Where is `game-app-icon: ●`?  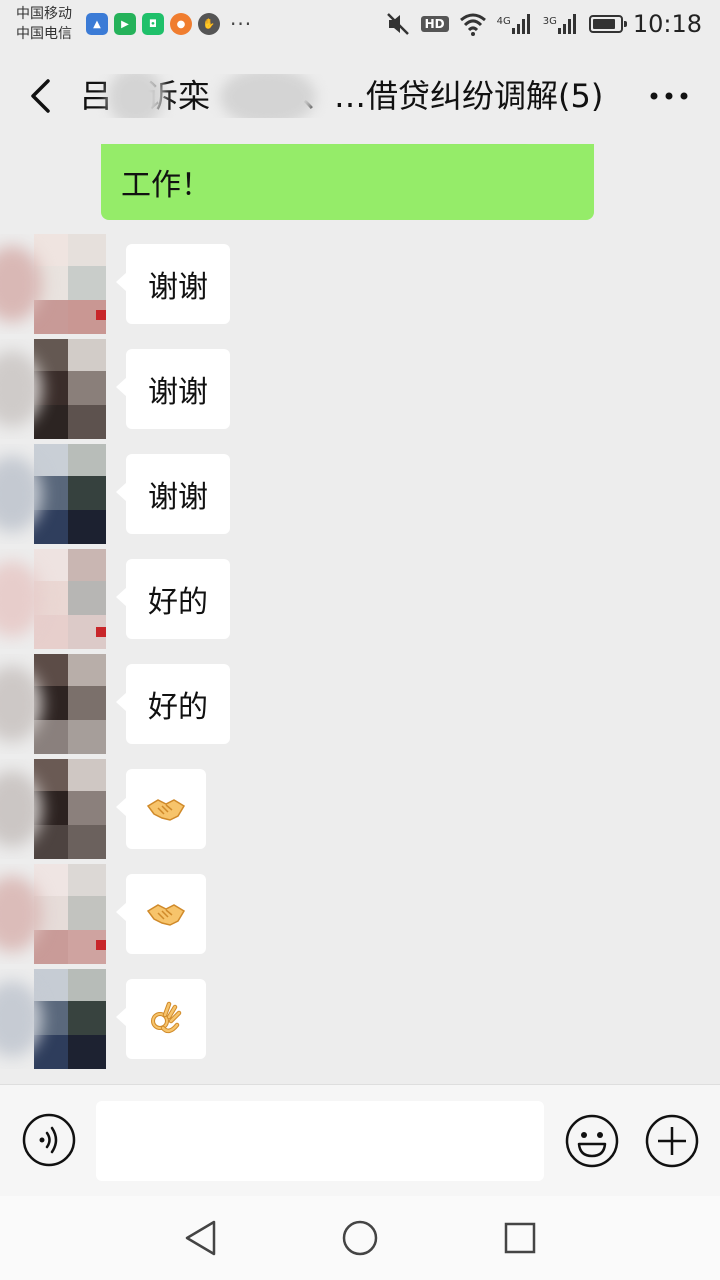 game-app-icon: ● is located at coordinates (181, 24).